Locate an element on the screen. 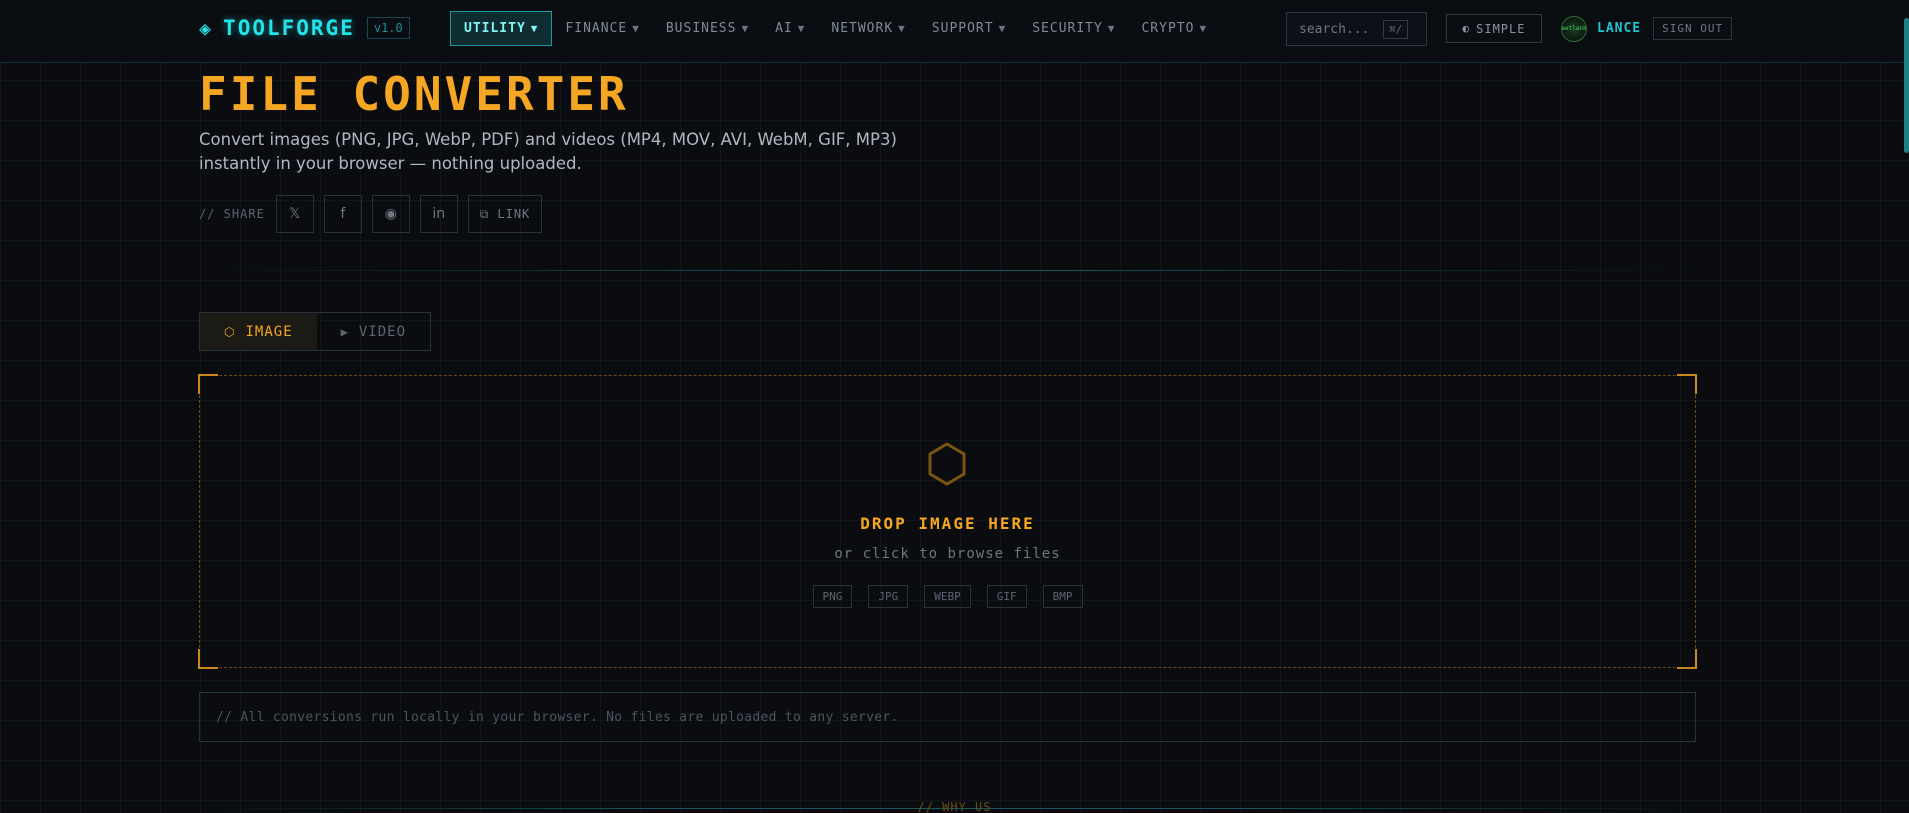 The height and width of the screenshot is (813, 1909). menu-item-network: NETWORK ▼ is located at coordinates (868, 28).